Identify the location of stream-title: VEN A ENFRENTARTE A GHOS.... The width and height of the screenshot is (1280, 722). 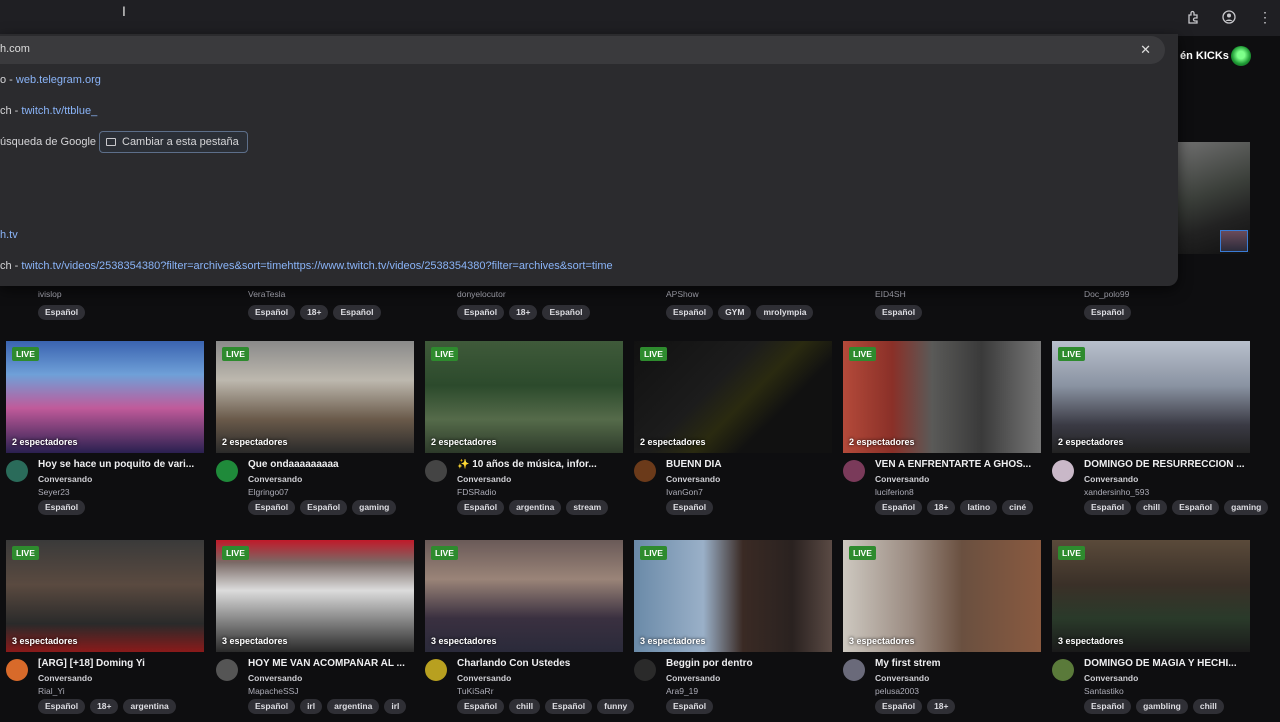
(959, 464).